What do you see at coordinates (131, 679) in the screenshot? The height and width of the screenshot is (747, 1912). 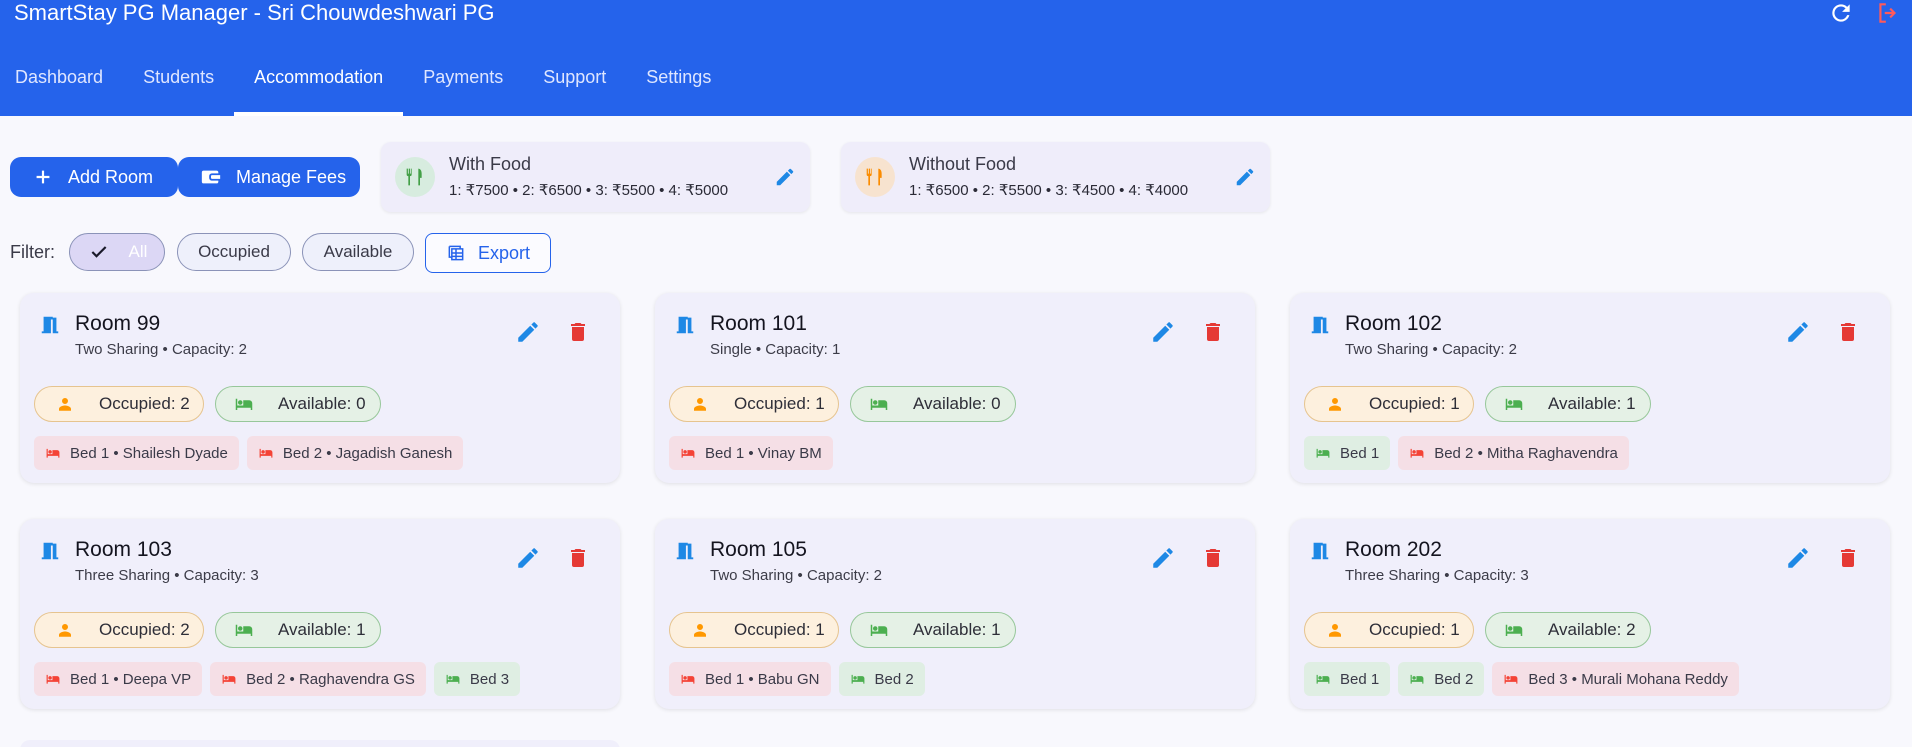 I see `bed-label: Bed 1 • Deepa VP` at bounding box center [131, 679].